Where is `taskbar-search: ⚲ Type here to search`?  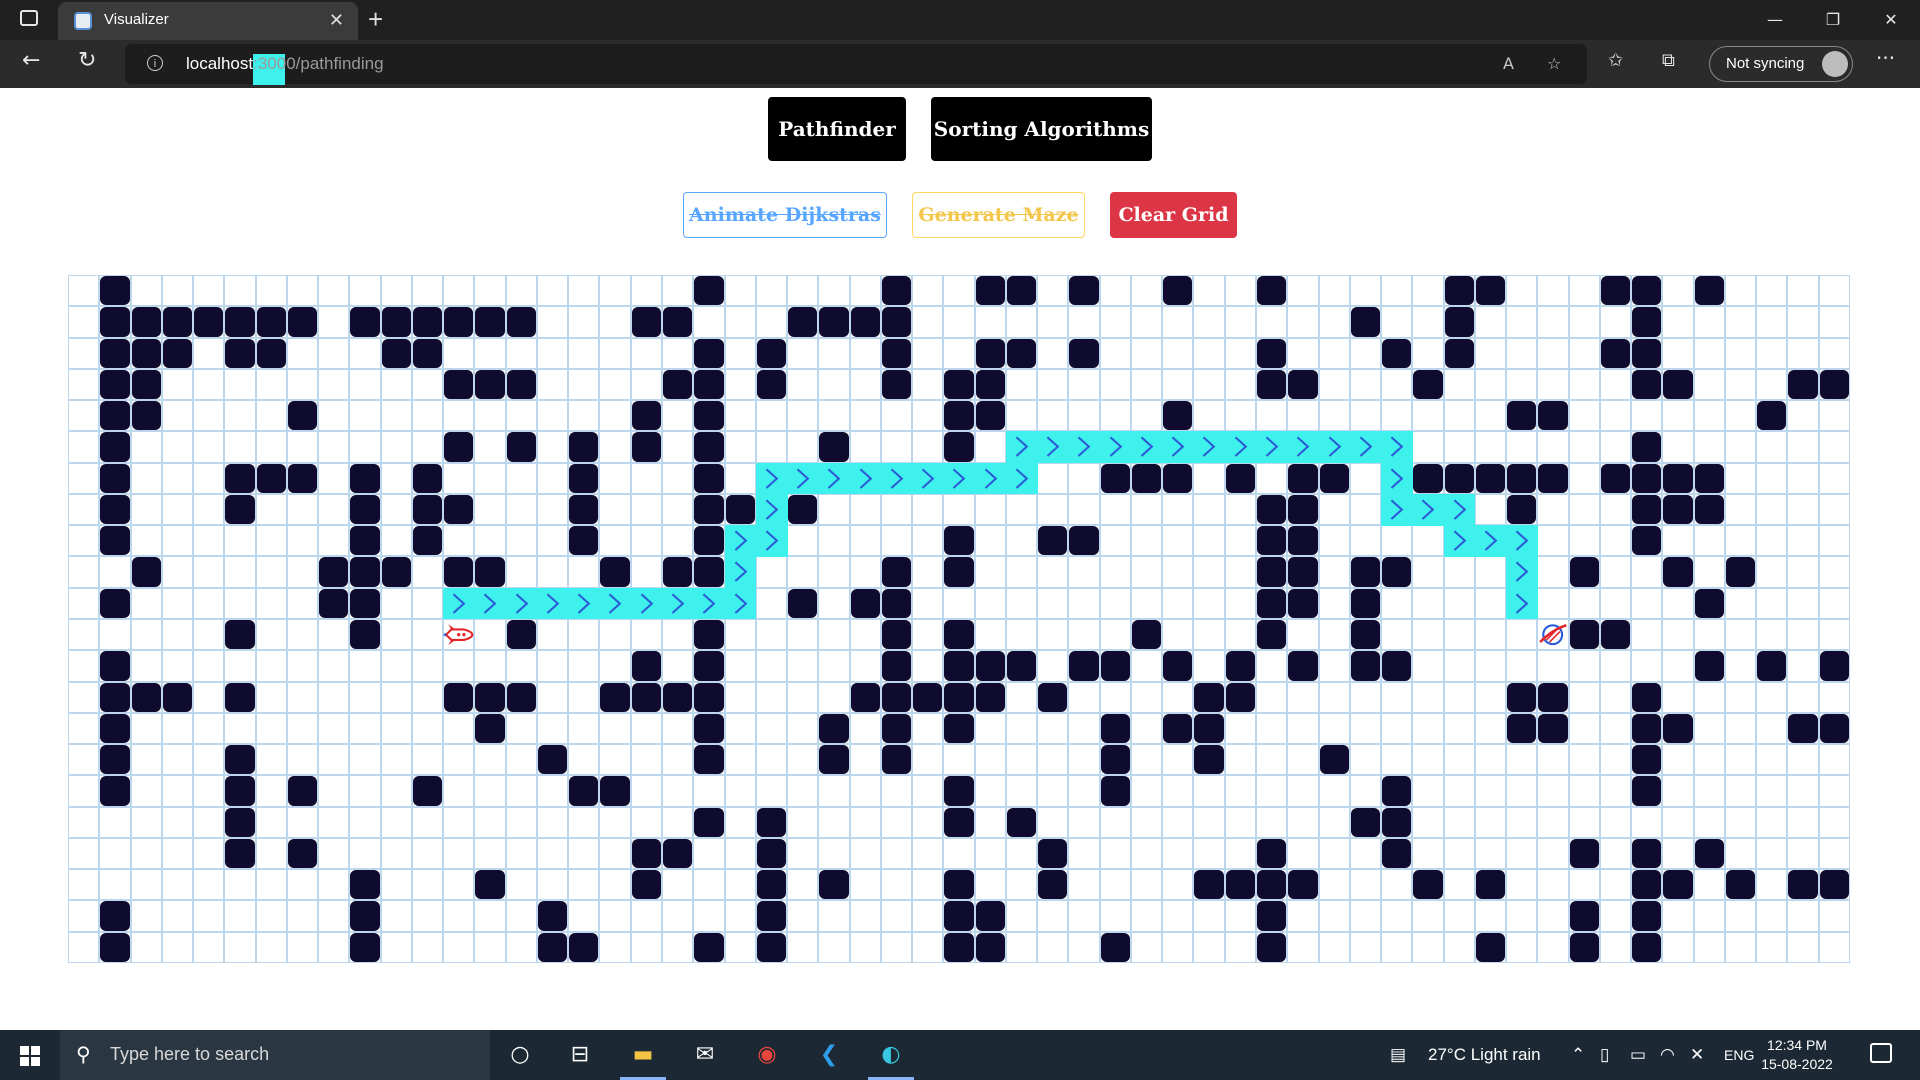 taskbar-search: ⚲ Type here to search is located at coordinates (275, 1055).